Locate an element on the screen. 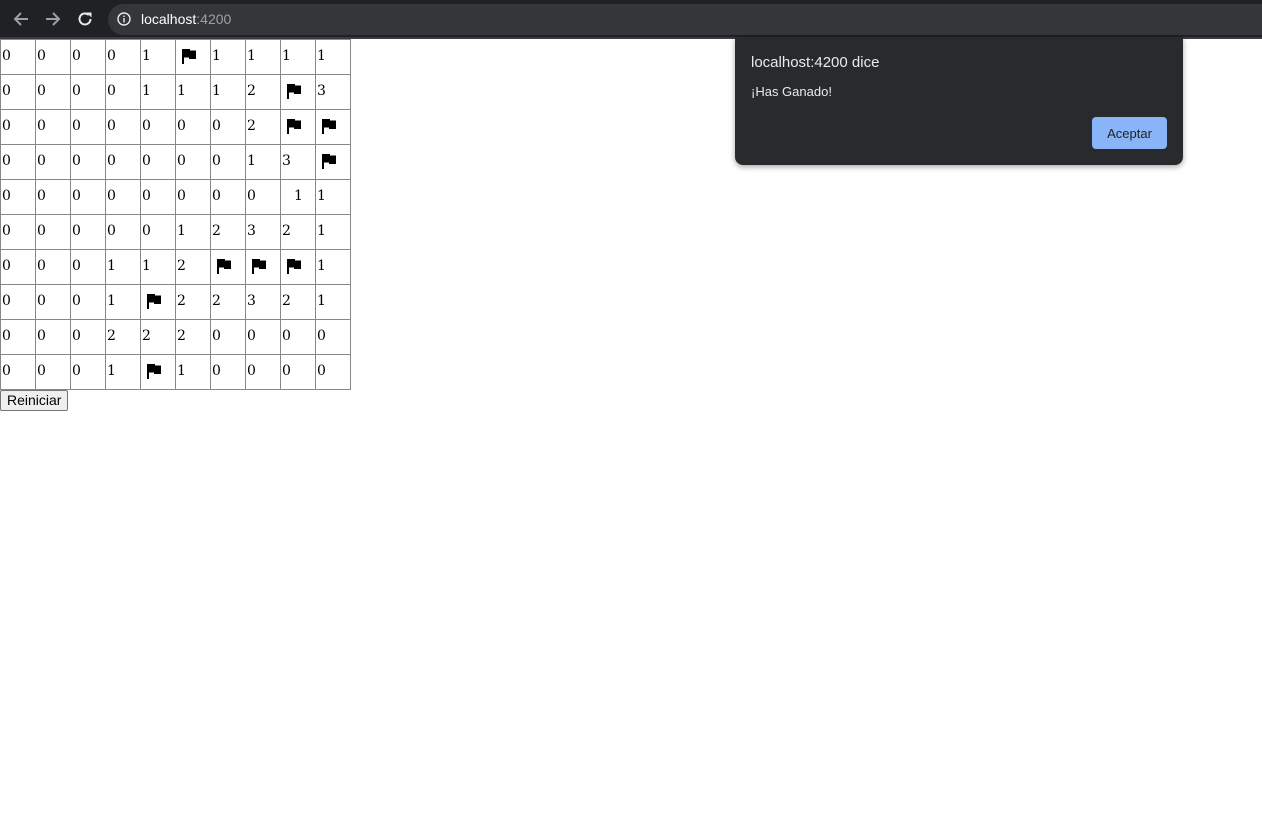  accept-button: Aceptar is located at coordinates (1129, 133).